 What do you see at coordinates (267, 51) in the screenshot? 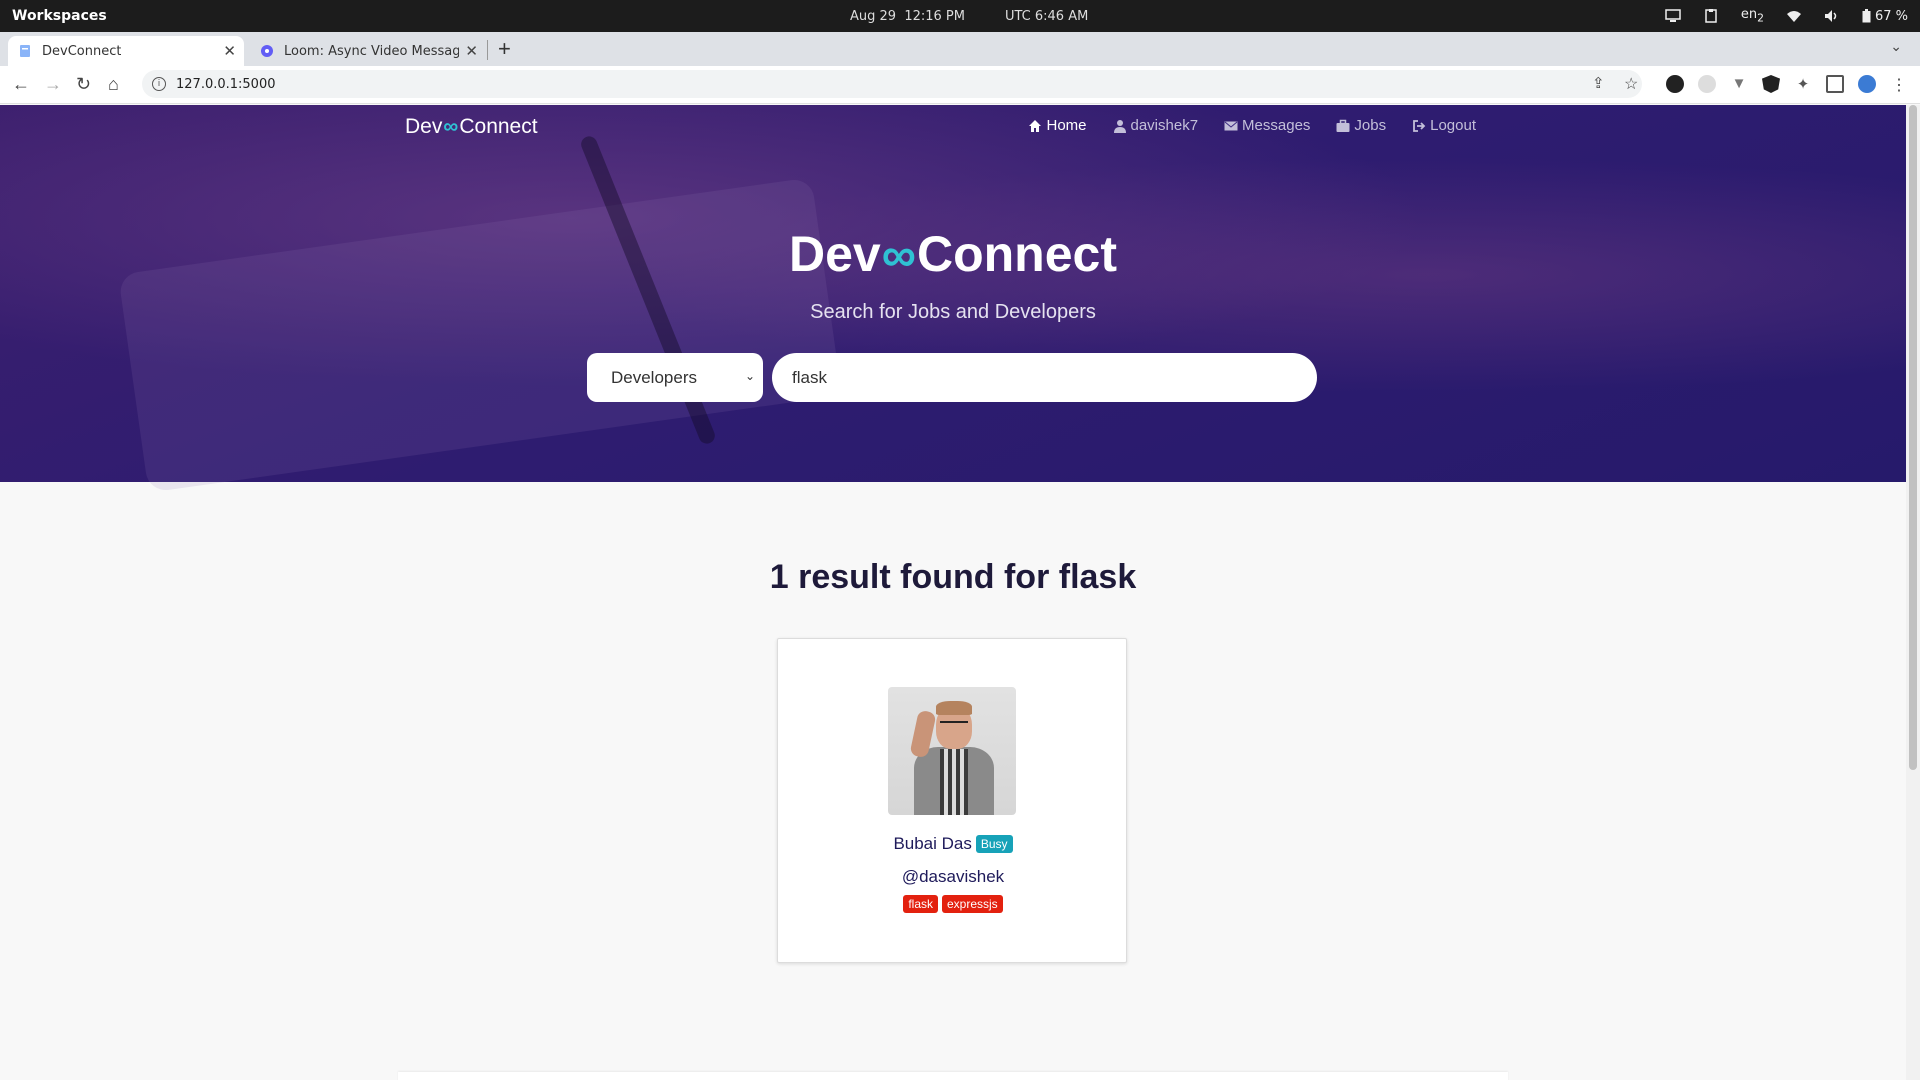
I see `loom-favicon-icon` at bounding box center [267, 51].